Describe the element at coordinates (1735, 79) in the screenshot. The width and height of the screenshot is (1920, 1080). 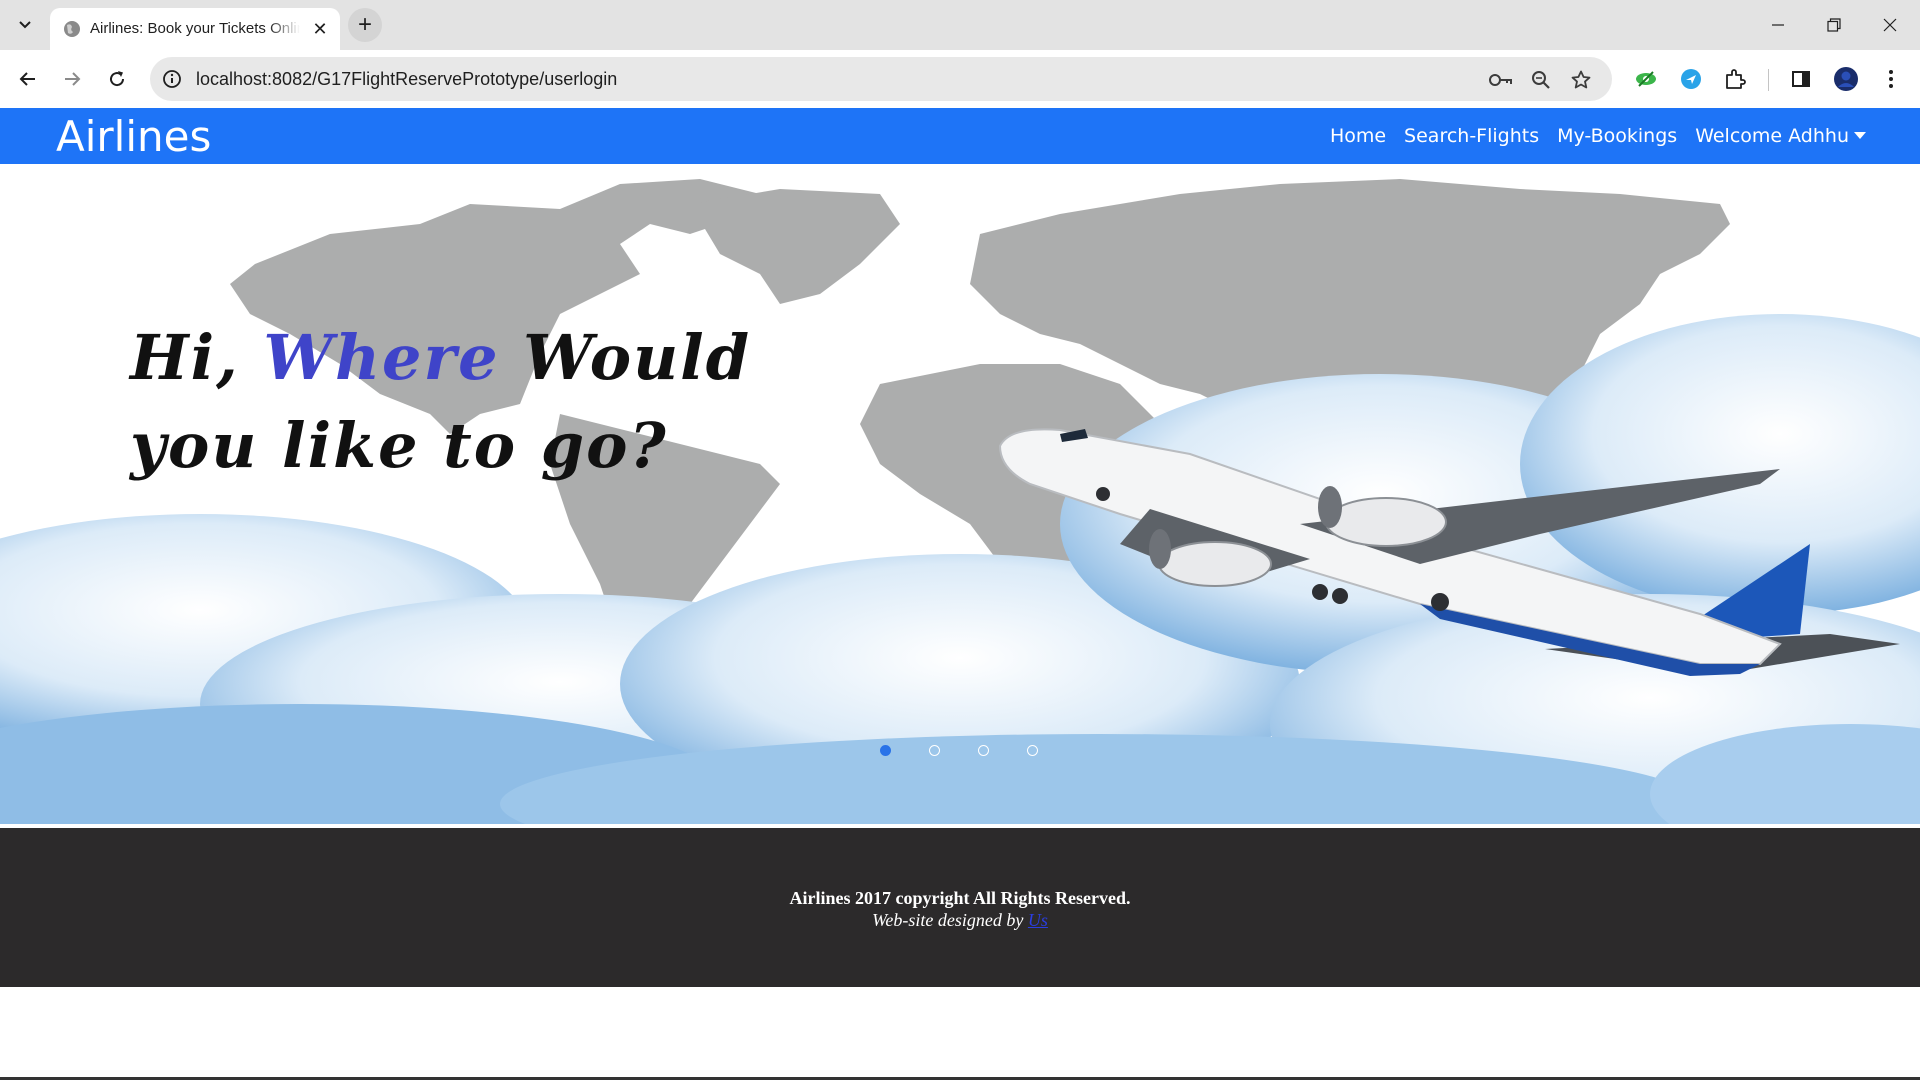
I see `puzzle-icon` at that location.